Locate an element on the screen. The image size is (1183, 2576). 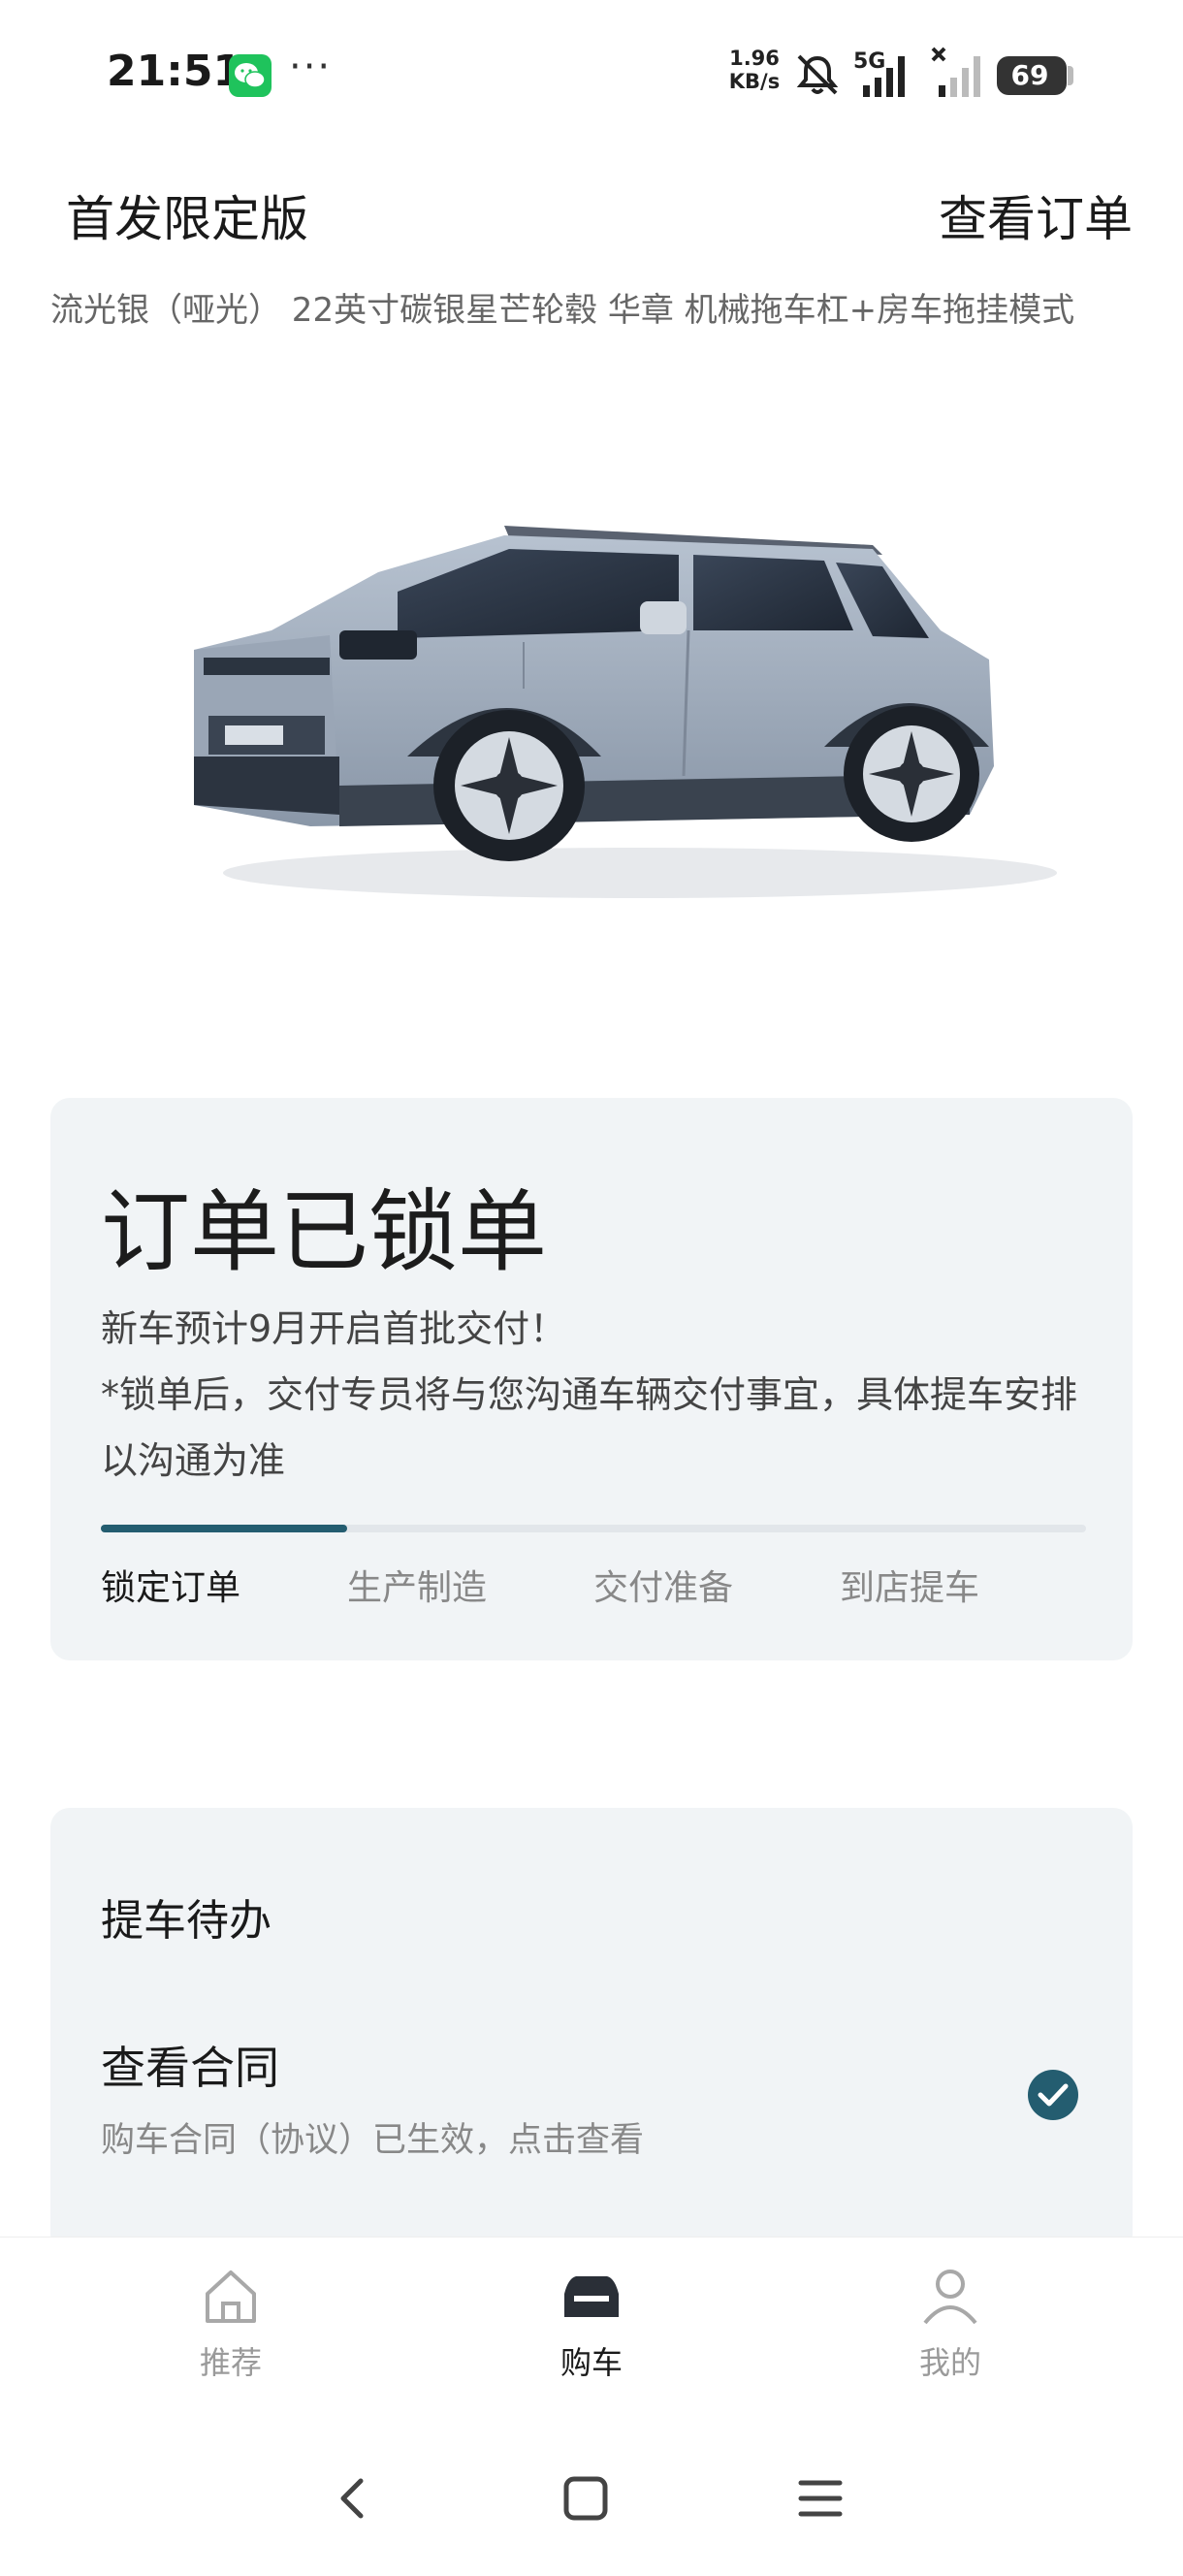
network-speed: 1.96 KB/s is located at coordinates (754, 70).